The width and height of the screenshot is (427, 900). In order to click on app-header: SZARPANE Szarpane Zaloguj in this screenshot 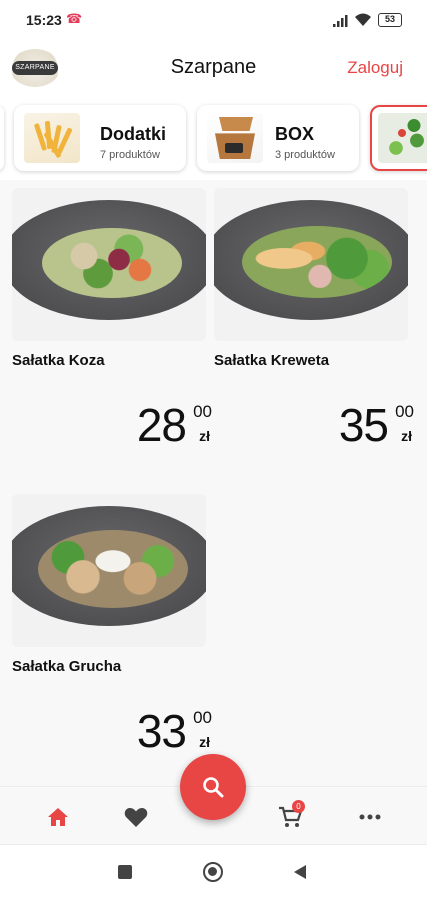, I will do `click(213, 70)`.